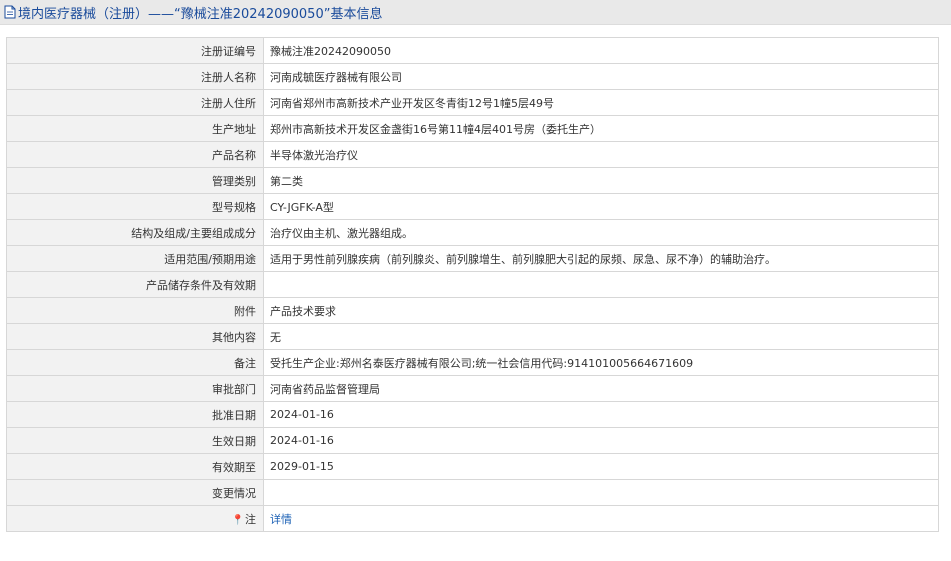  Describe the element at coordinates (135, 362) in the screenshot. I see `field-label: 备注` at that location.